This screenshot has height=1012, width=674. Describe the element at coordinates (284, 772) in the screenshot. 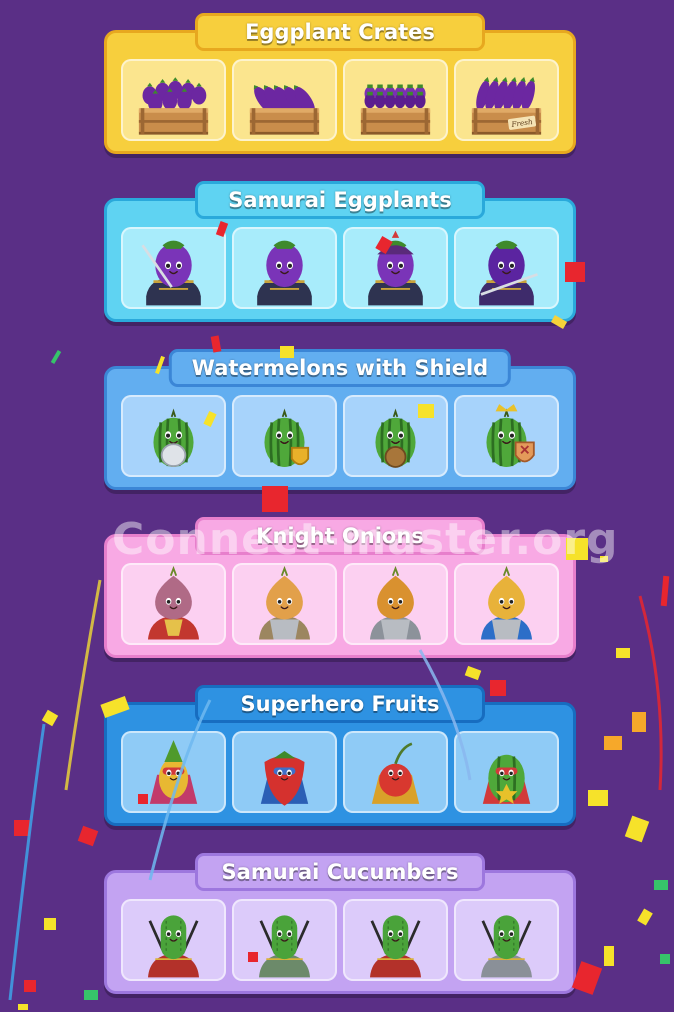

I see `item-superhero-strawberry` at that location.